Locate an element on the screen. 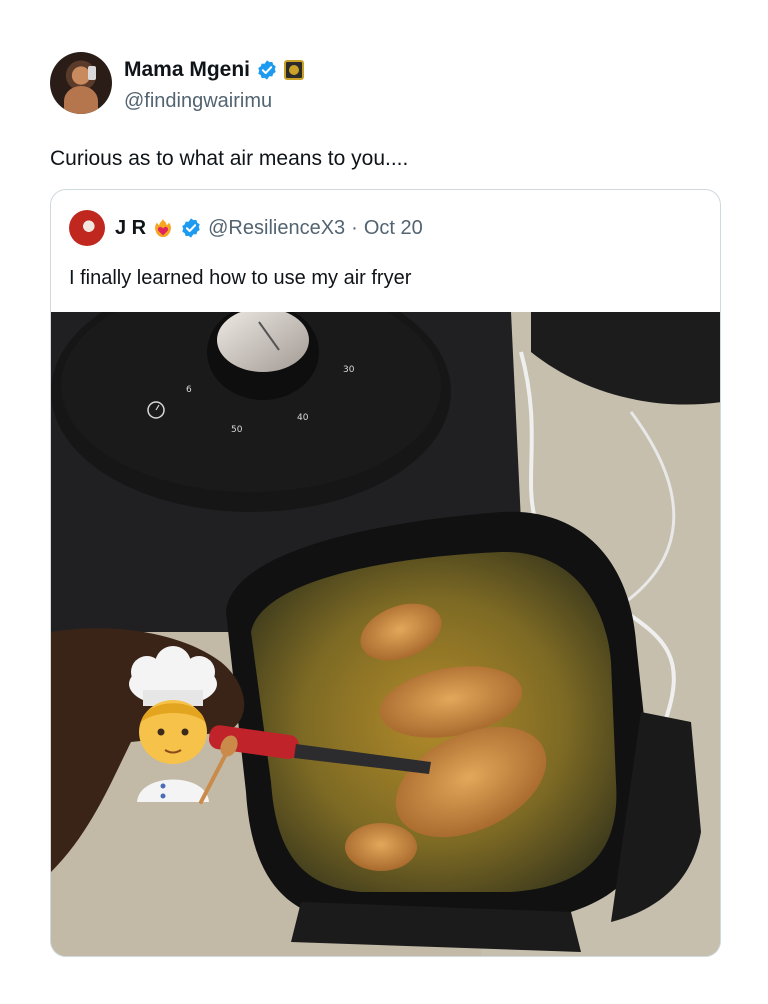  author-handle: @findingwairimu is located at coordinates (198, 101).